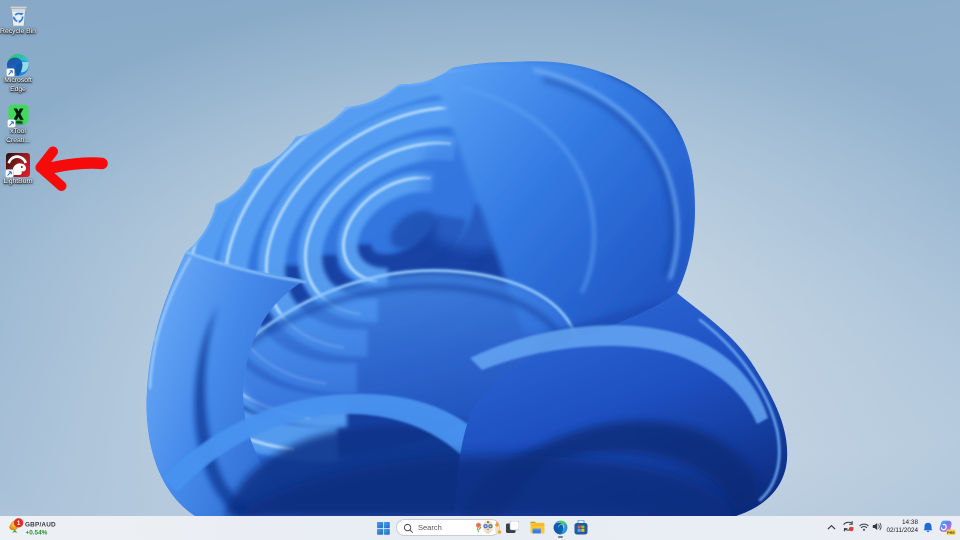 This screenshot has height=540, width=960. I want to click on svg-text: PRE, so click(951, 533).